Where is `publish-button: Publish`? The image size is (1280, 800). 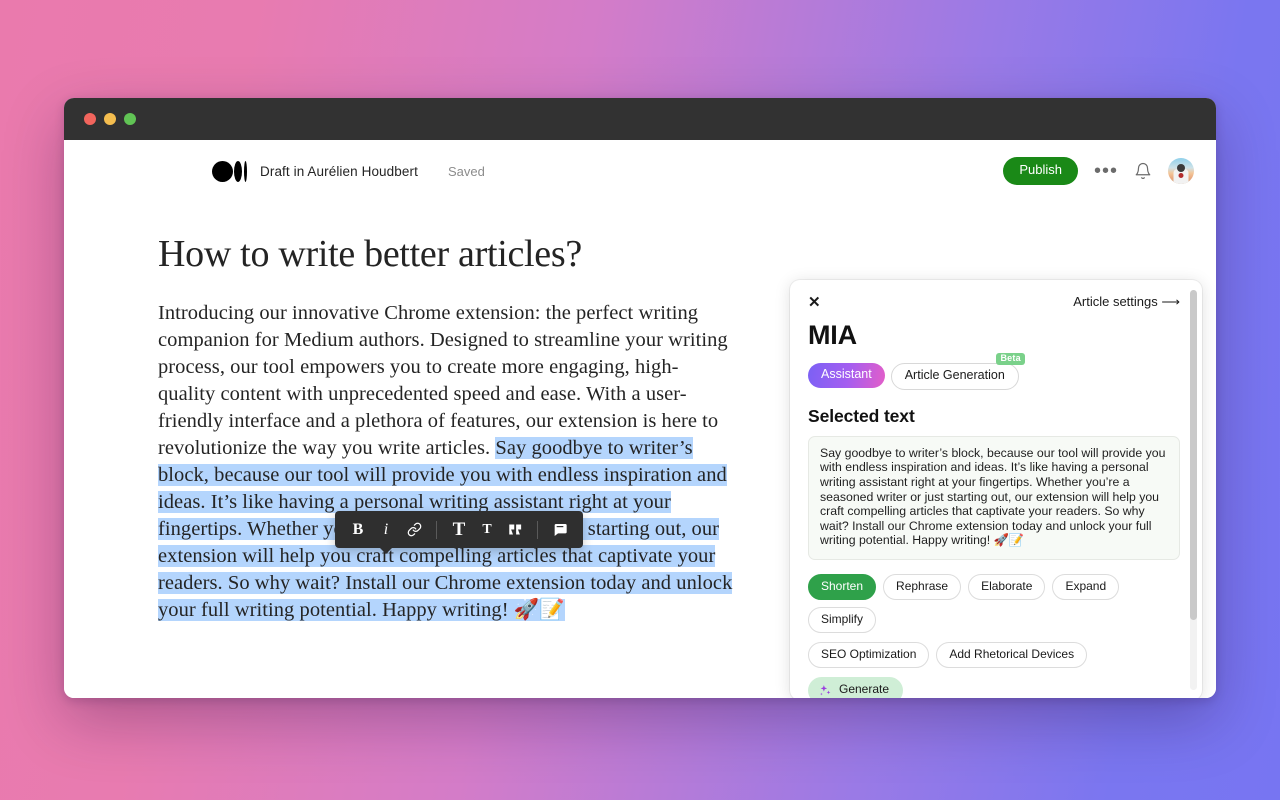 publish-button: Publish is located at coordinates (1040, 171).